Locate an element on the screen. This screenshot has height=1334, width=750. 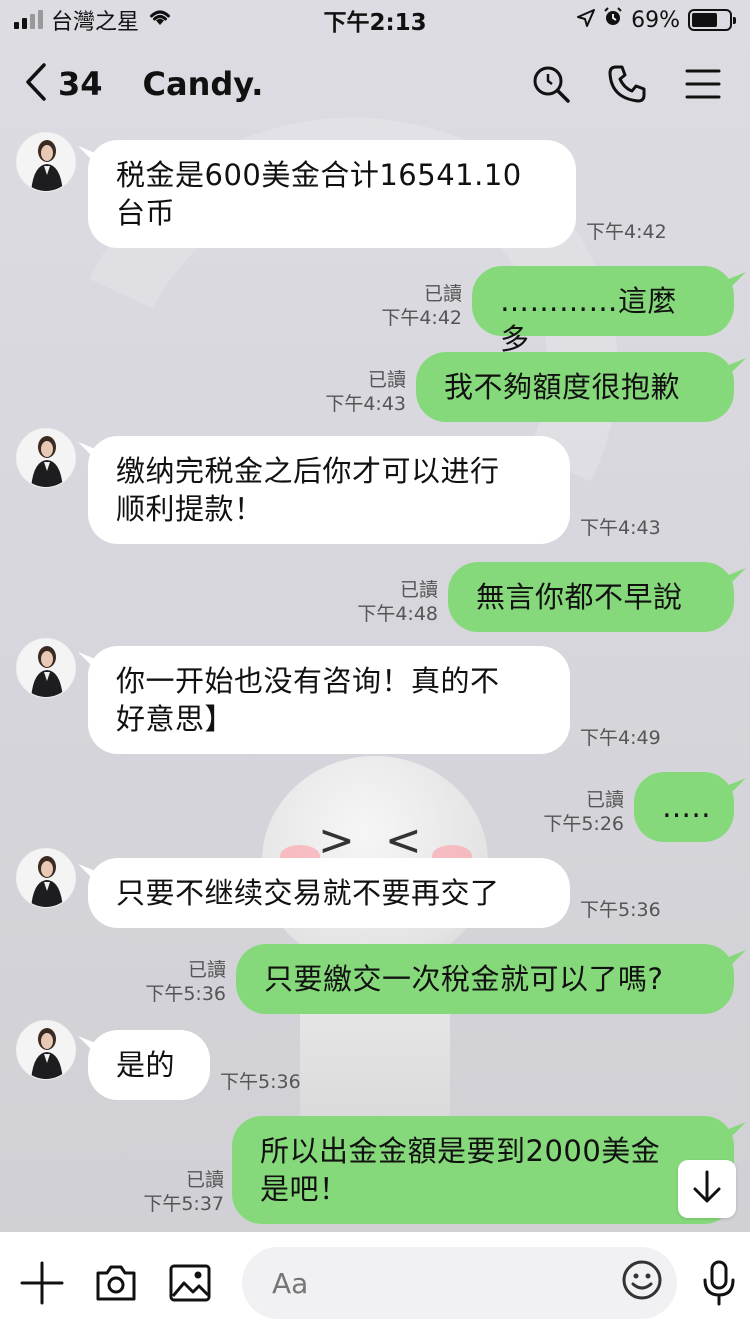
message-time: 下午5:26 is located at coordinates (583, 824).